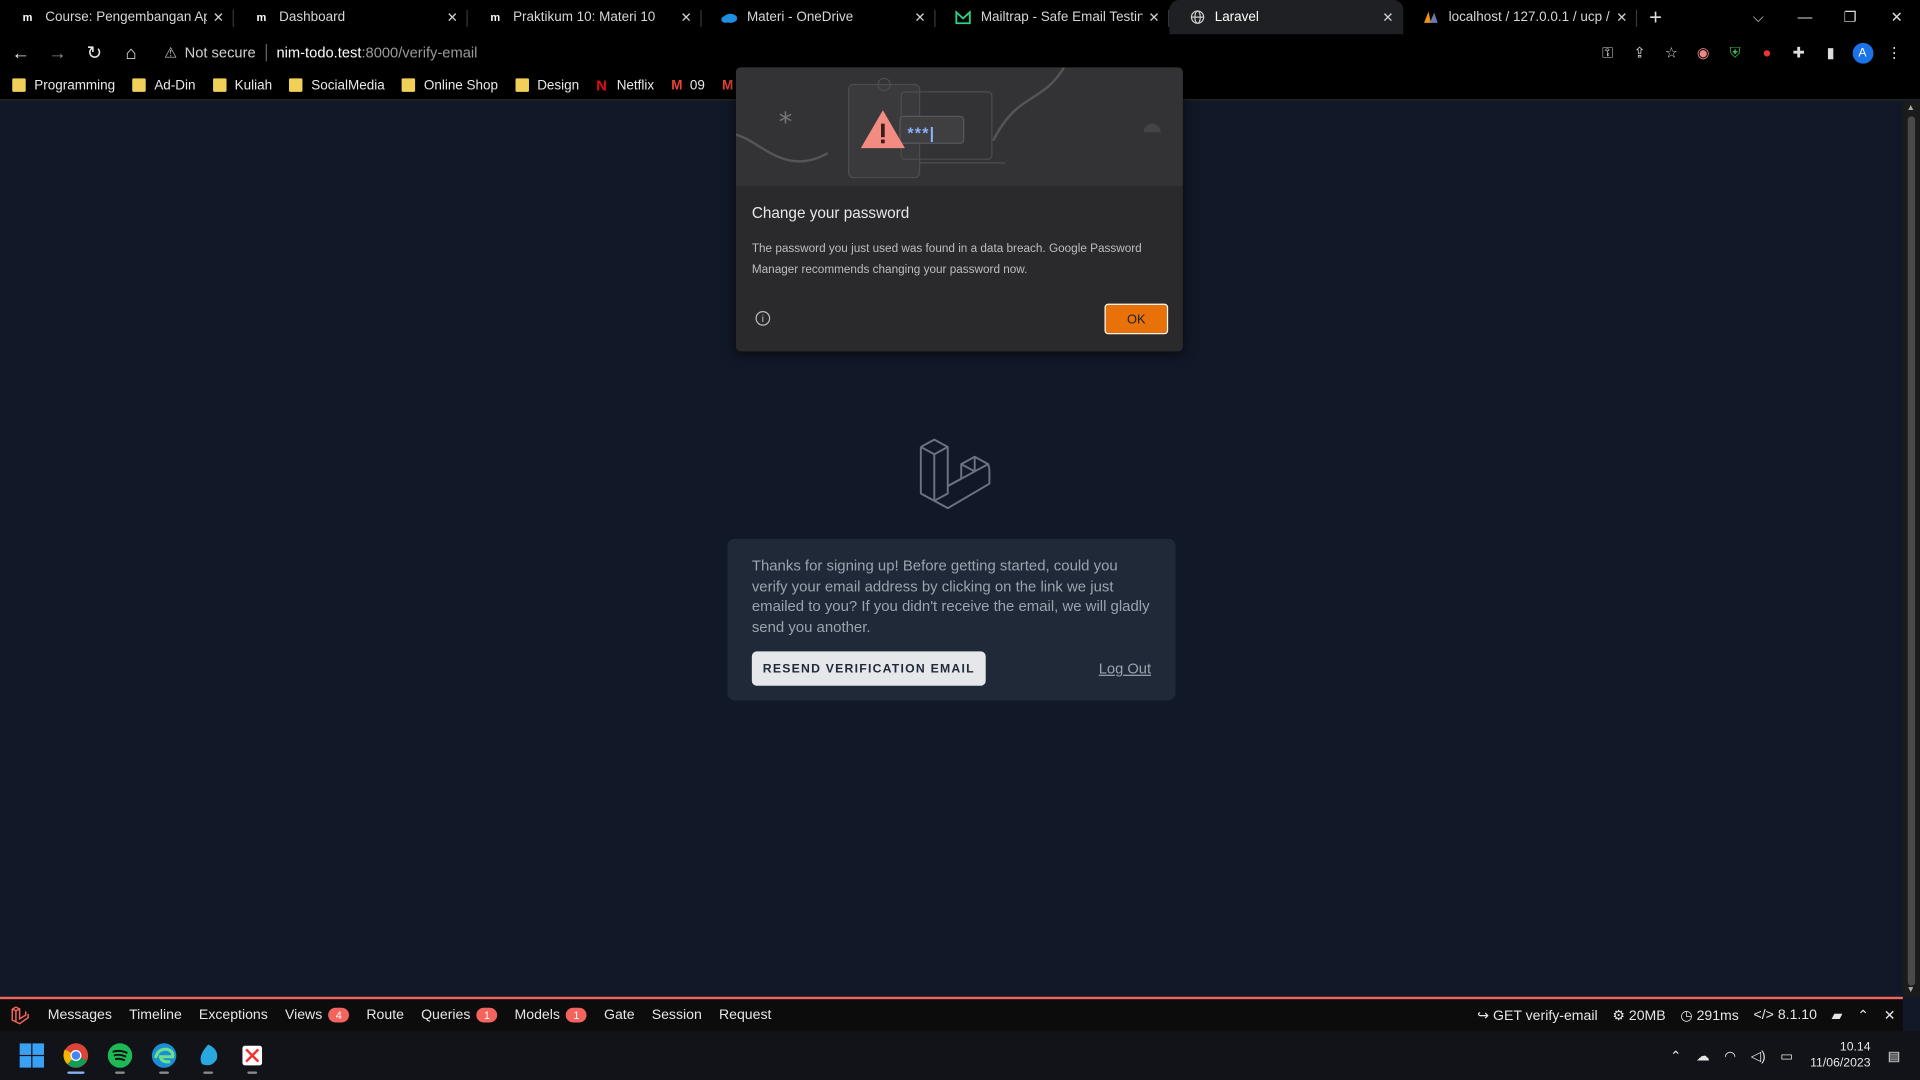 This screenshot has height=1080, width=1920. What do you see at coordinates (1911, 108) in the screenshot?
I see `scroll-up-icon: ▲` at bounding box center [1911, 108].